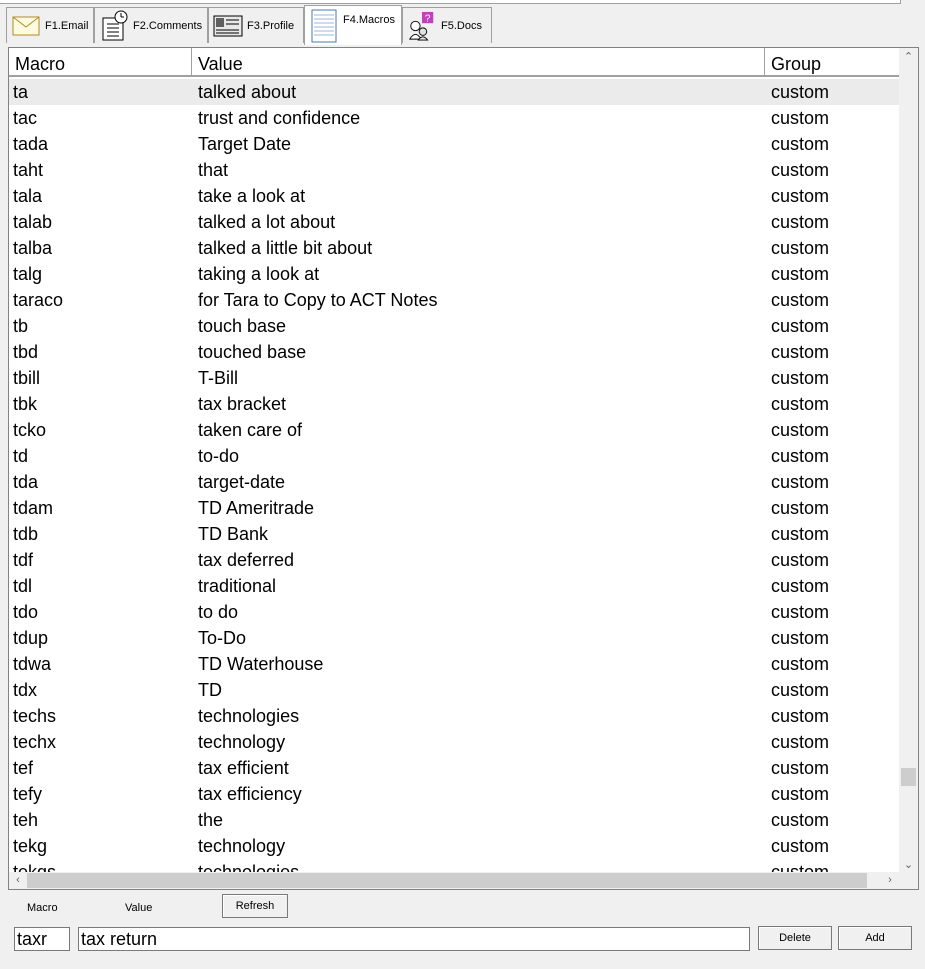 This screenshot has height=969, width=925. What do you see at coordinates (454, 612) in the screenshot?
I see `table-row: tdo to do custom` at bounding box center [454, 612].